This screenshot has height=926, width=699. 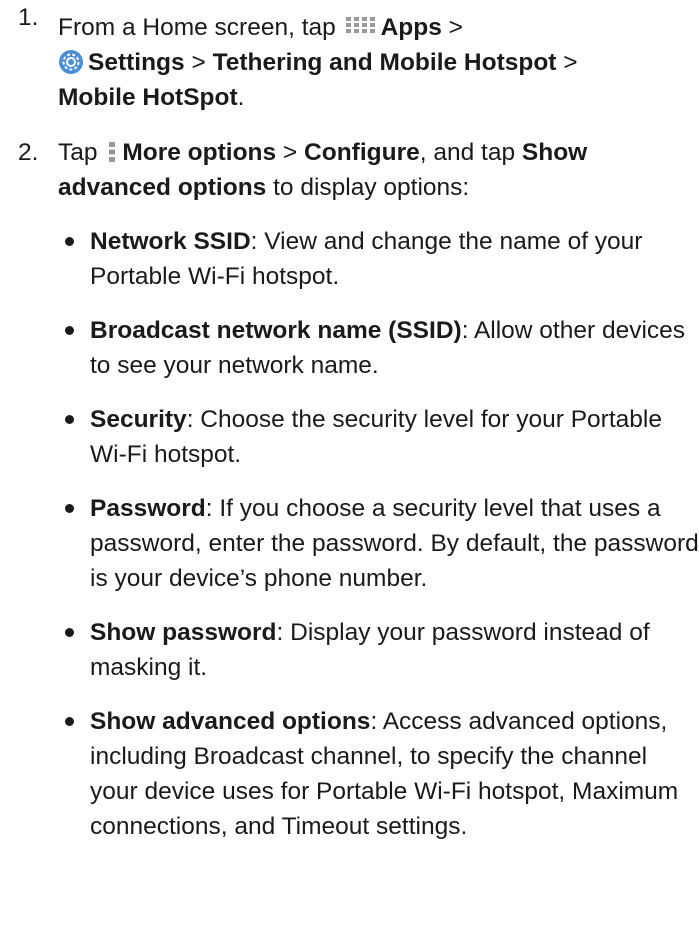 What do you see at coordinates (136, 62) in the screenshot?
I see `settings-label: Settings` at bounding box center [136, 62].